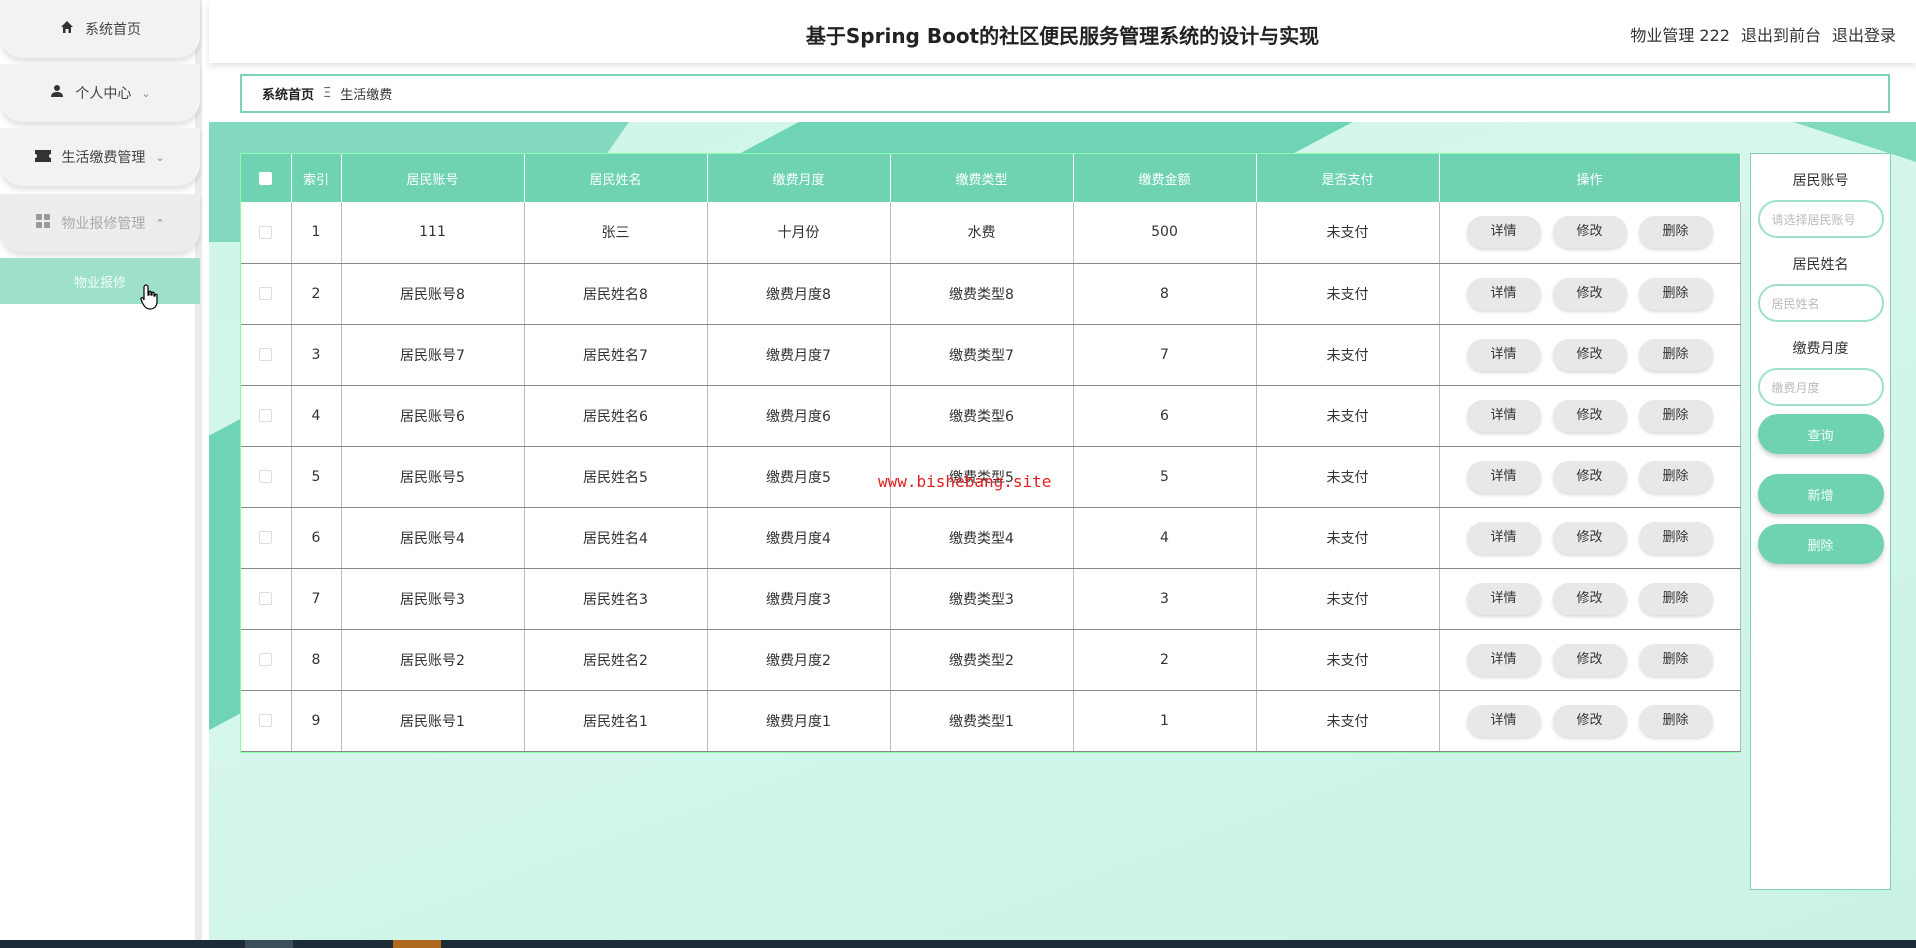 Image resolution: width=1916 pixels, height=948 pixels. I want to click on cell-amount: 8, so click(1165, 294).